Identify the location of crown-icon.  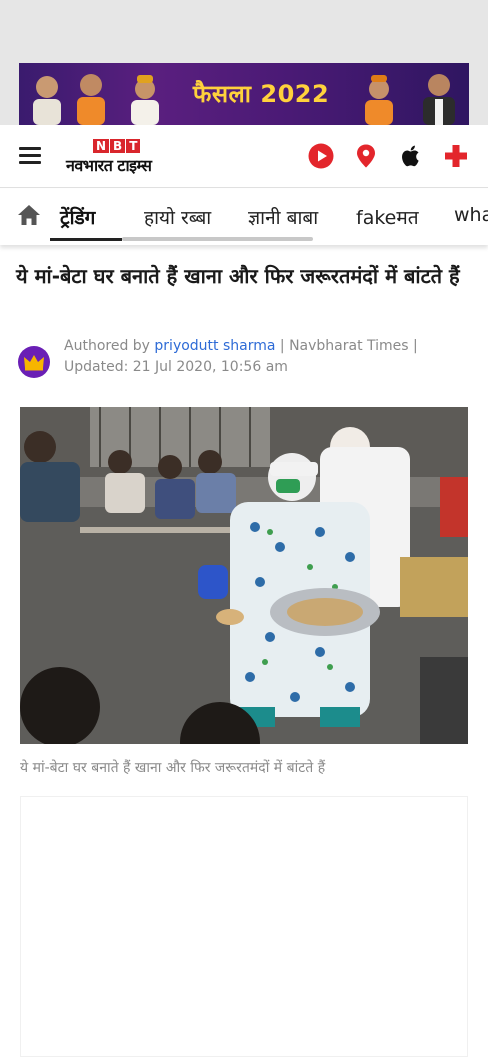
(34, 363).